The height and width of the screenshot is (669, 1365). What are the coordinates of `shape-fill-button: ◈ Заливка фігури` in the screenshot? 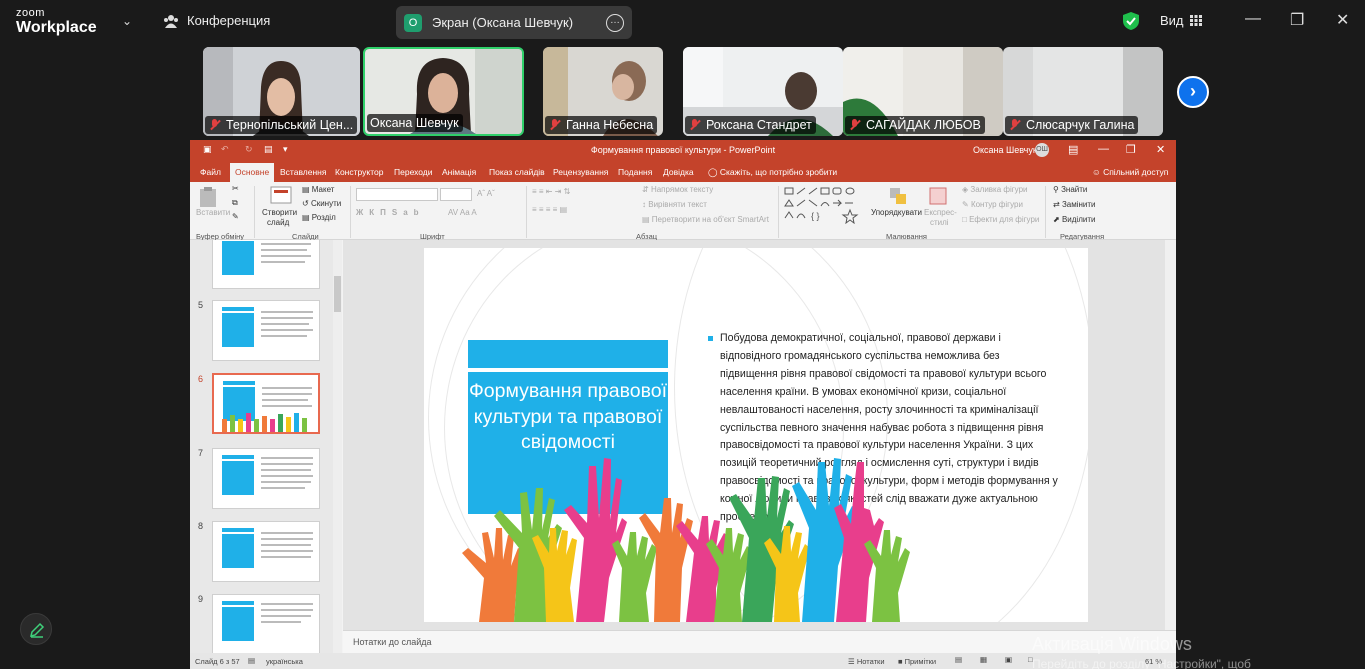 It's located at (995, 189).